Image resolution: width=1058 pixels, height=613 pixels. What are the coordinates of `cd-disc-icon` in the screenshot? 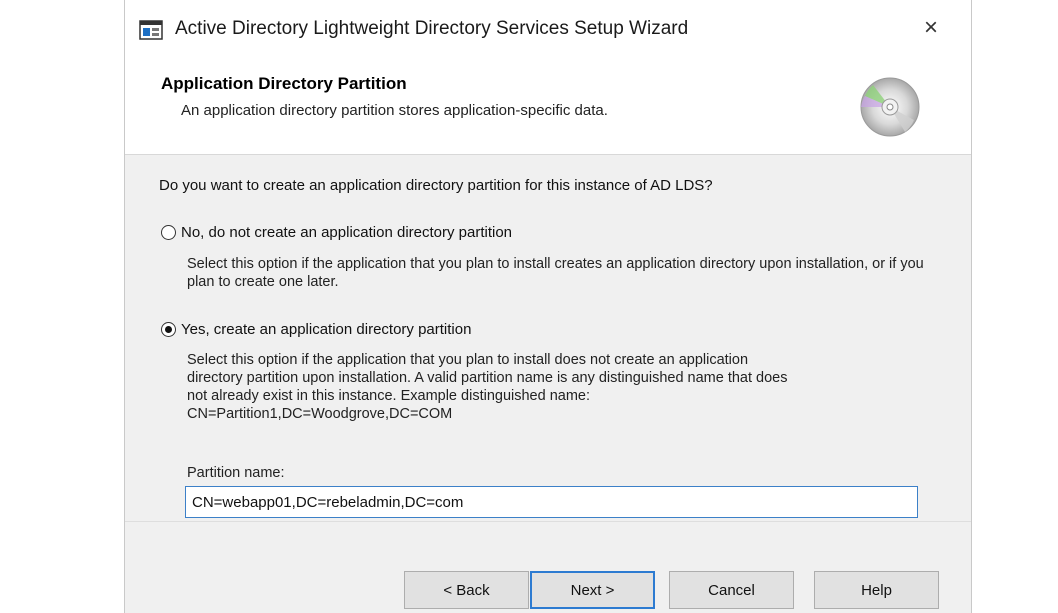 It's located at (890, 107).